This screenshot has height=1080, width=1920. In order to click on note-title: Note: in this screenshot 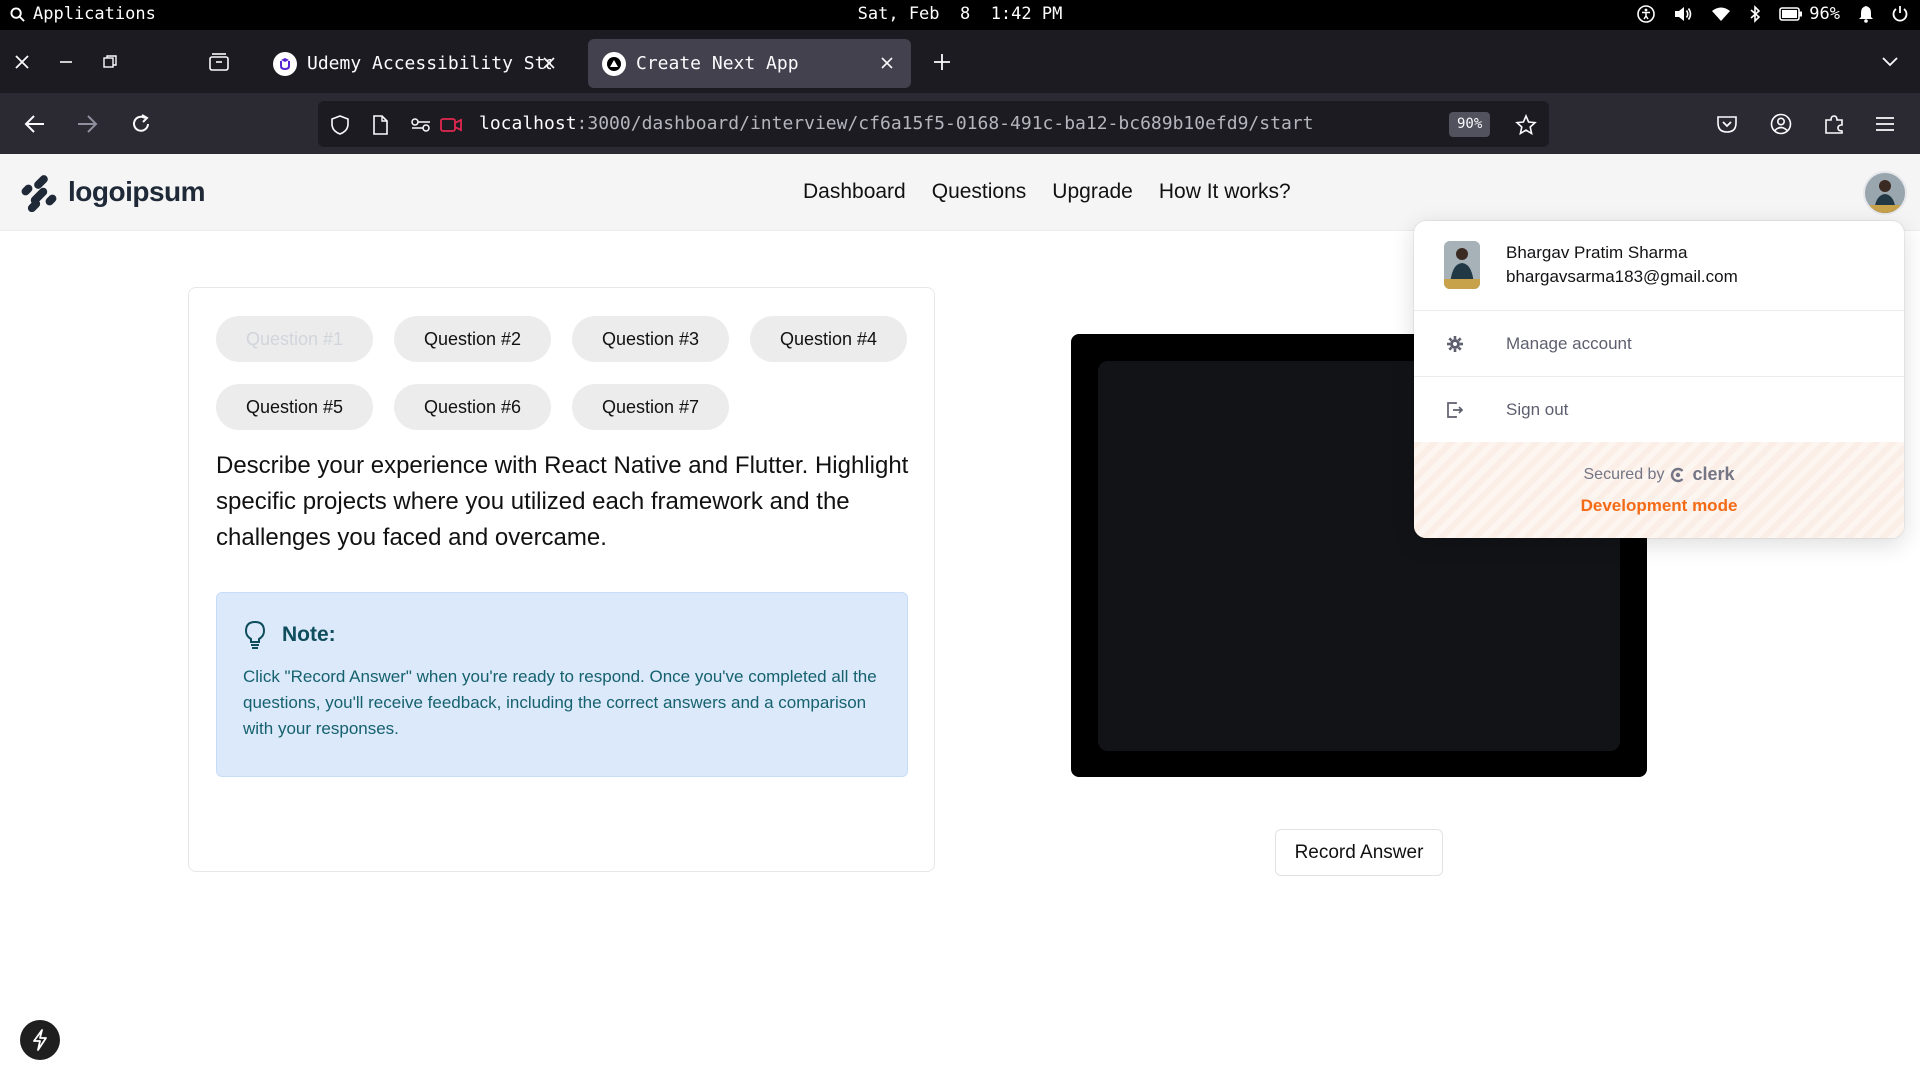, I will do `click(309, 634)`.